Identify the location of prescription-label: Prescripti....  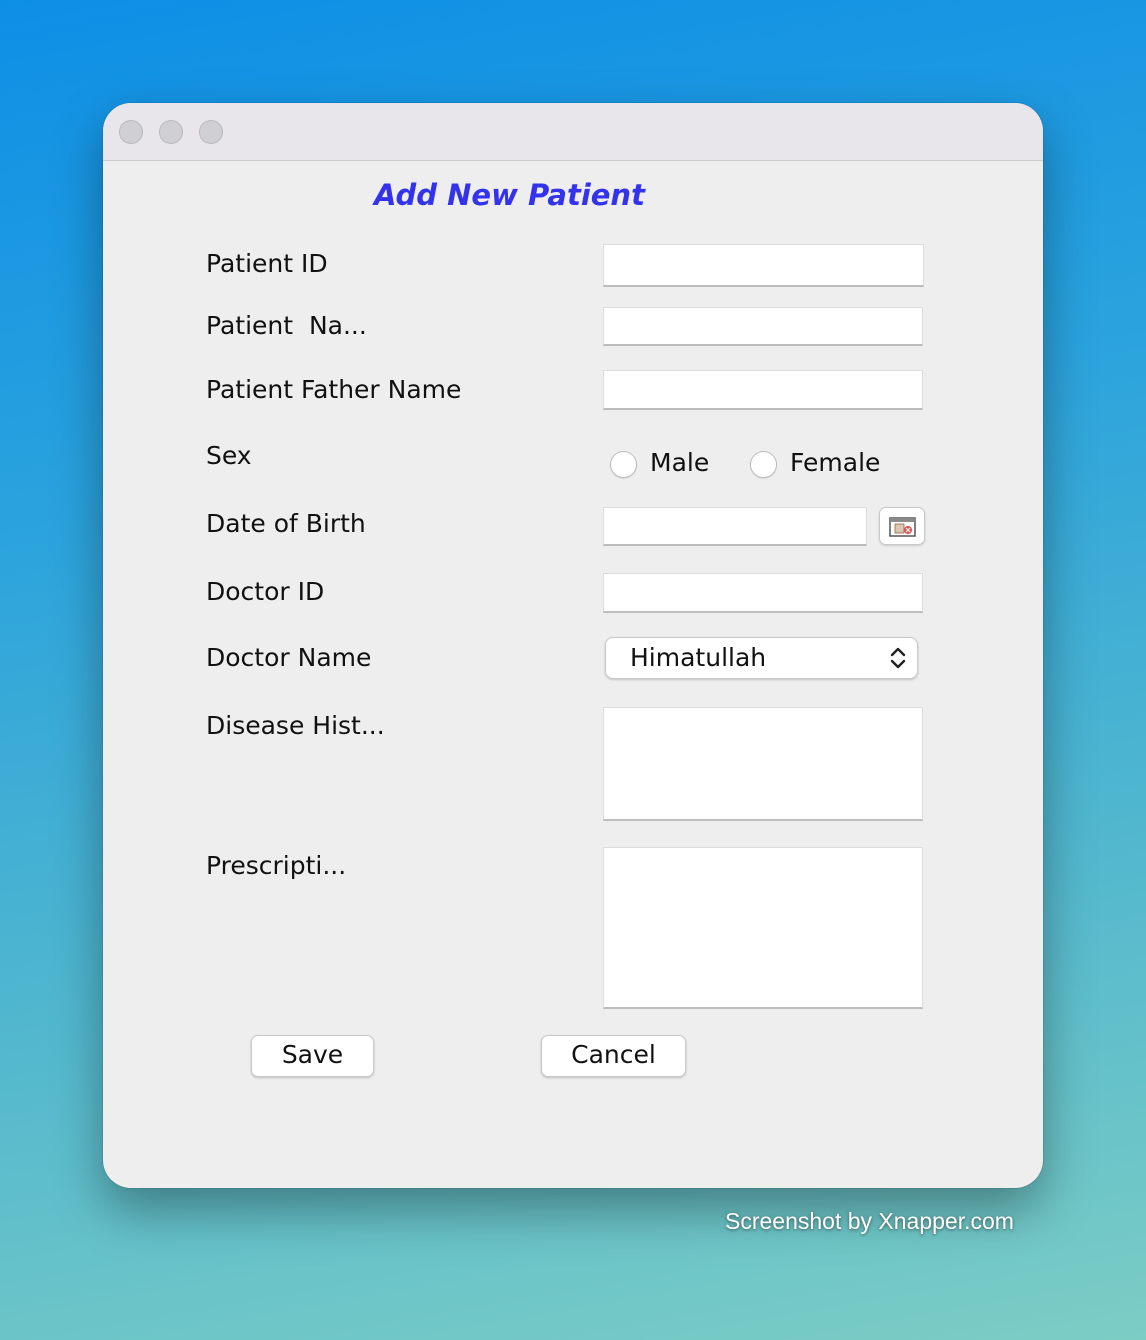
(276, 865).